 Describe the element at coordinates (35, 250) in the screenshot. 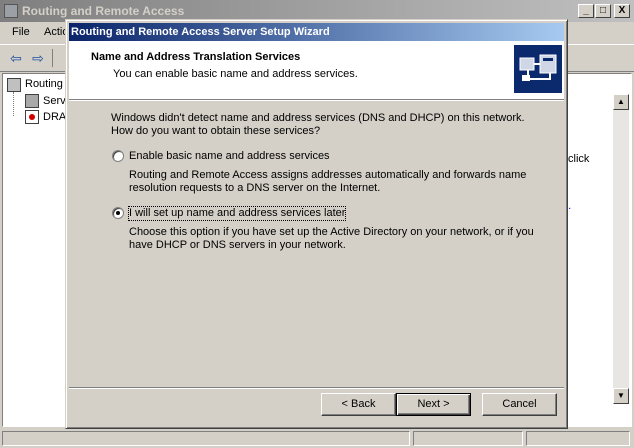

I see `console-tree-pane: Routing Serv DRA` at that location.